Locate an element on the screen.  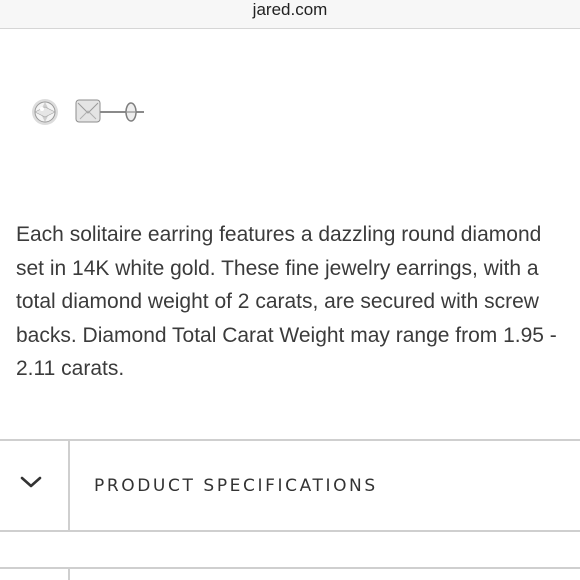
earring-side-view-icon is located at coordinates (109, 111).